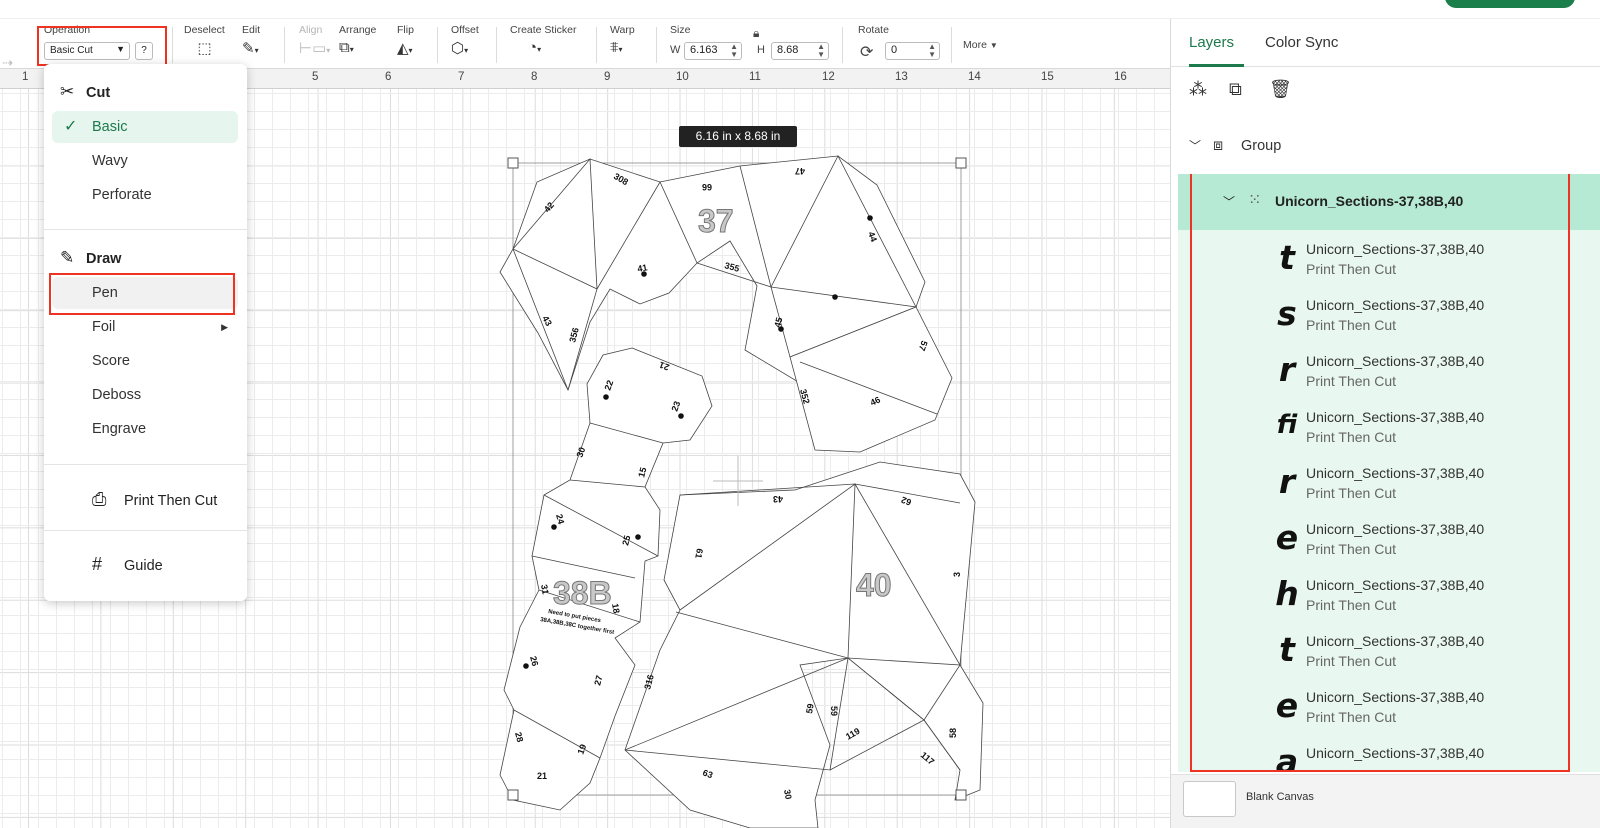 Image resolution: width=1600 pixels, height=828 pixels. I want to click on pencil-icon: ✎▾, so click(250, 48).